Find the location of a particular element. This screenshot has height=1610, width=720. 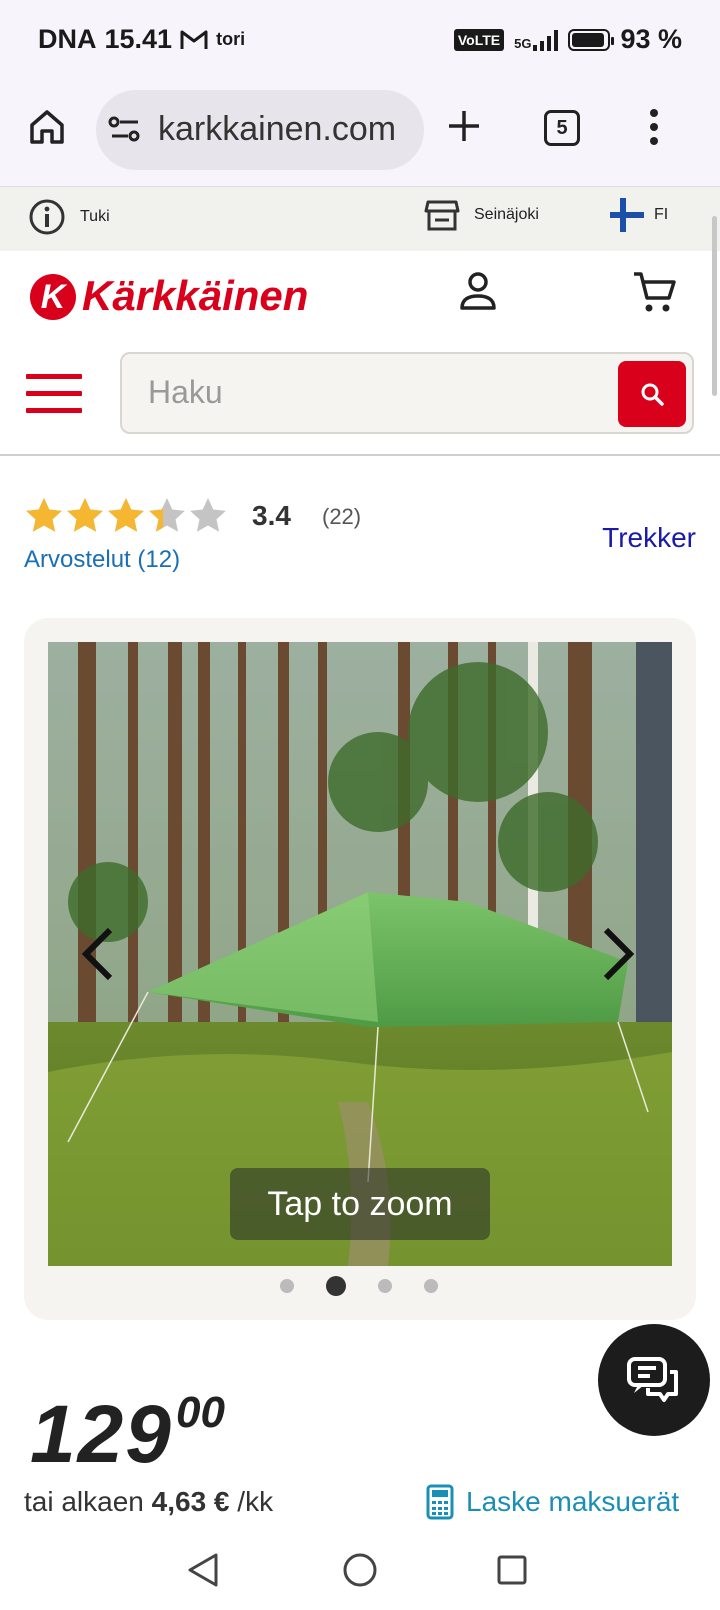

cart-button is located at coordinates (654, 294).